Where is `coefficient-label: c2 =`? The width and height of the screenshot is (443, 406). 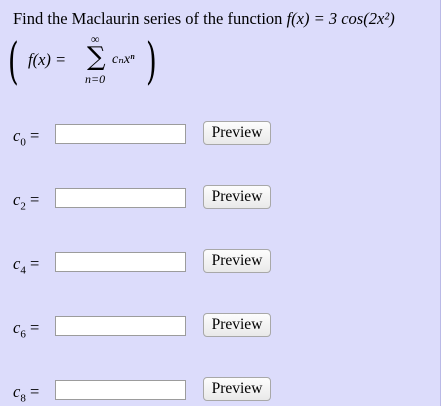
coefficient-label: c2 = is located at coordinates (26, 201).